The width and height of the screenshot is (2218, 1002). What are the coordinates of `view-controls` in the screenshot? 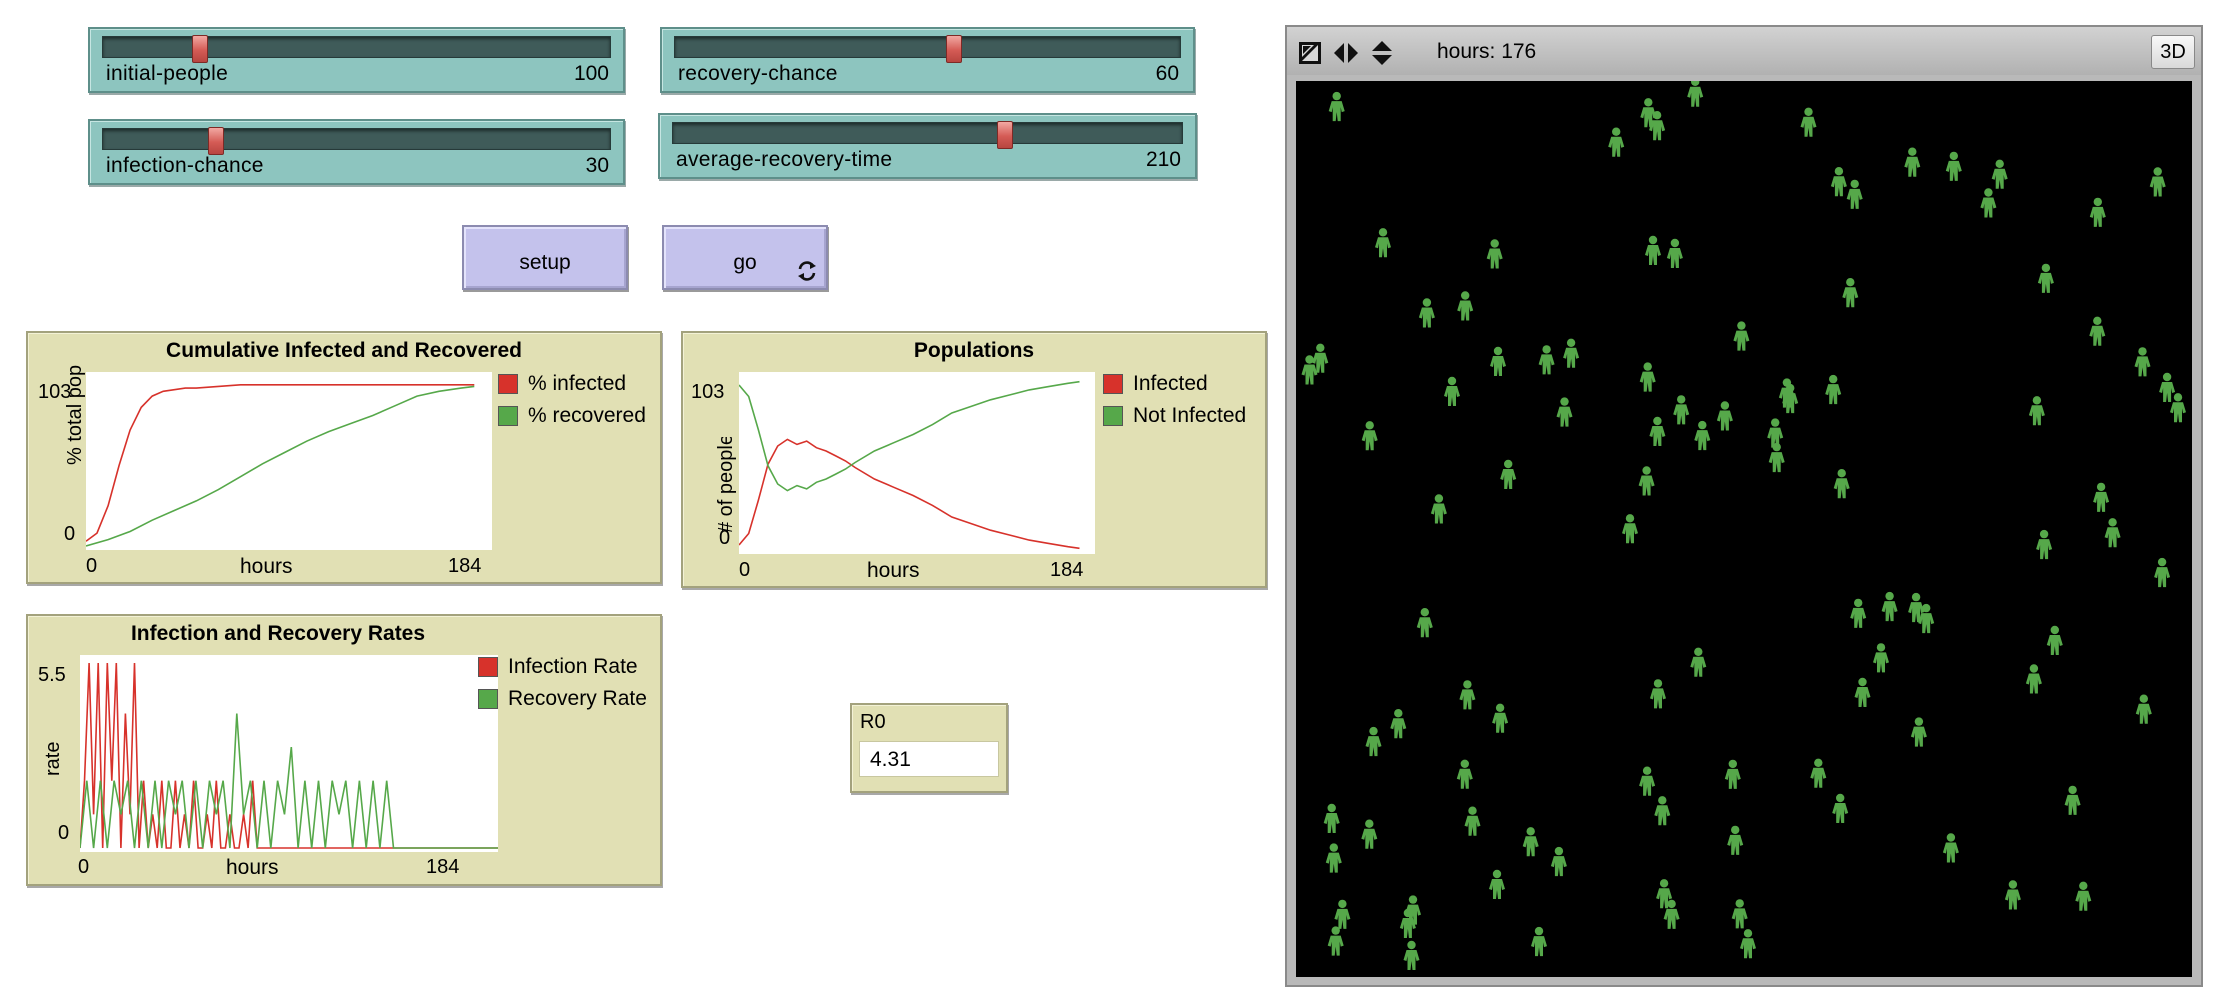 It's located at (1348, 52).